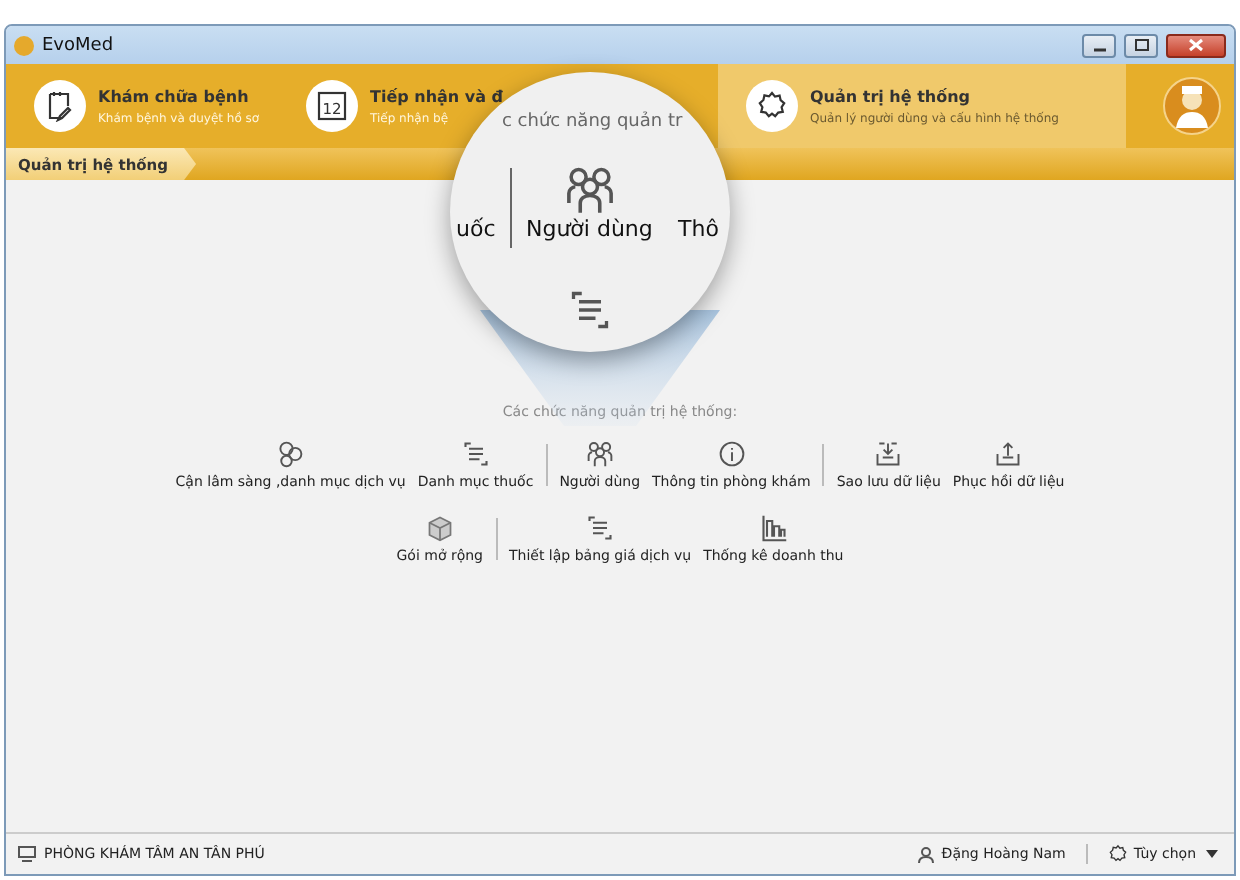 The width and height of the screenshot is (1240, 880). What do you see at coordinates (925, 854) in the screenshot?
I see `user-icon` at bounding box center [925, 854].